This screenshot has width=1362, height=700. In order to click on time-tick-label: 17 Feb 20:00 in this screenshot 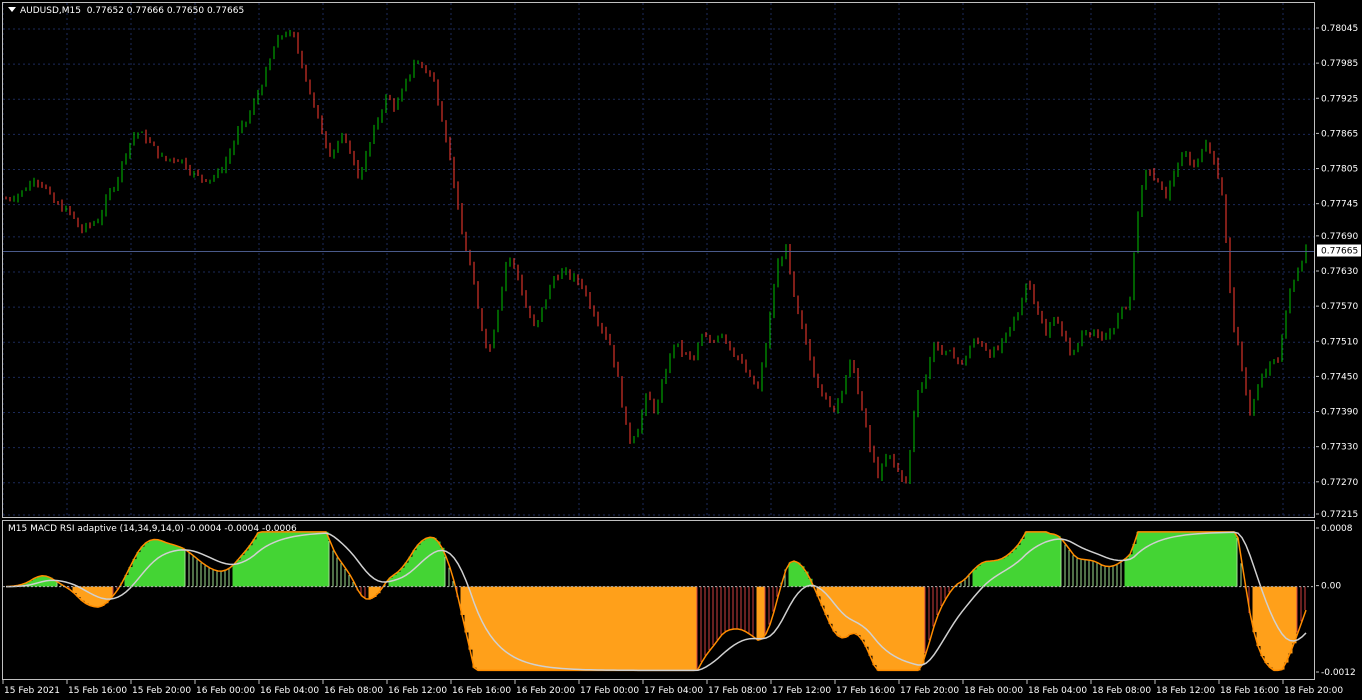, I will do `click(929, 691)`.